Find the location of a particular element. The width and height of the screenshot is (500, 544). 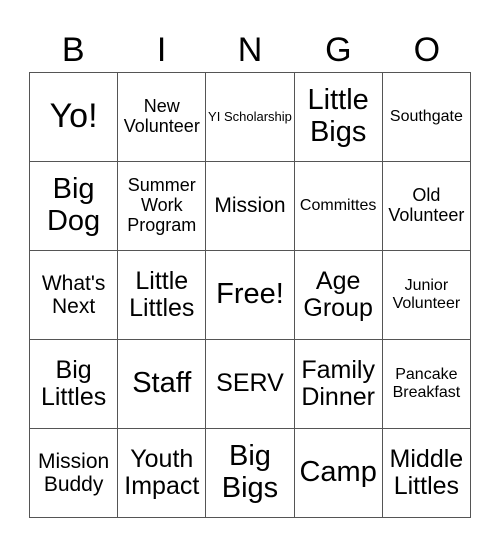

header-letter-b: B is located at coordinates (73, 50).